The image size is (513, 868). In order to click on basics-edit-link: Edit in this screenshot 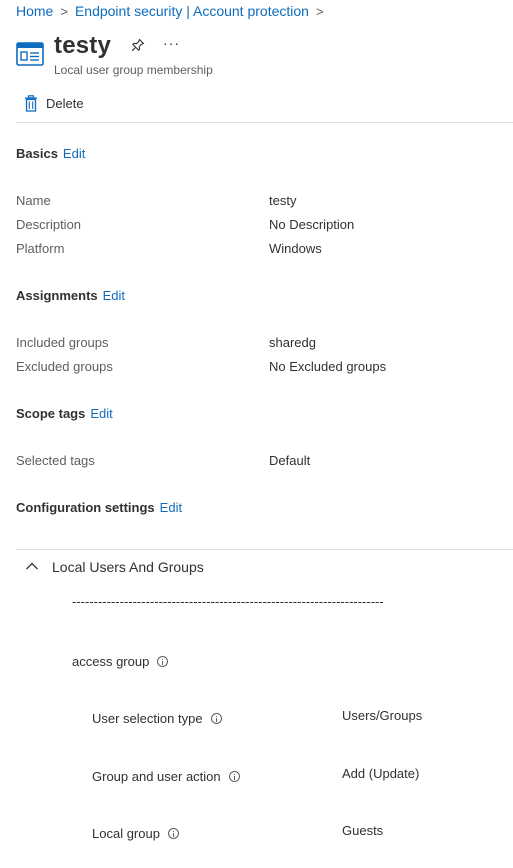, I will do `click(74, 153)`.